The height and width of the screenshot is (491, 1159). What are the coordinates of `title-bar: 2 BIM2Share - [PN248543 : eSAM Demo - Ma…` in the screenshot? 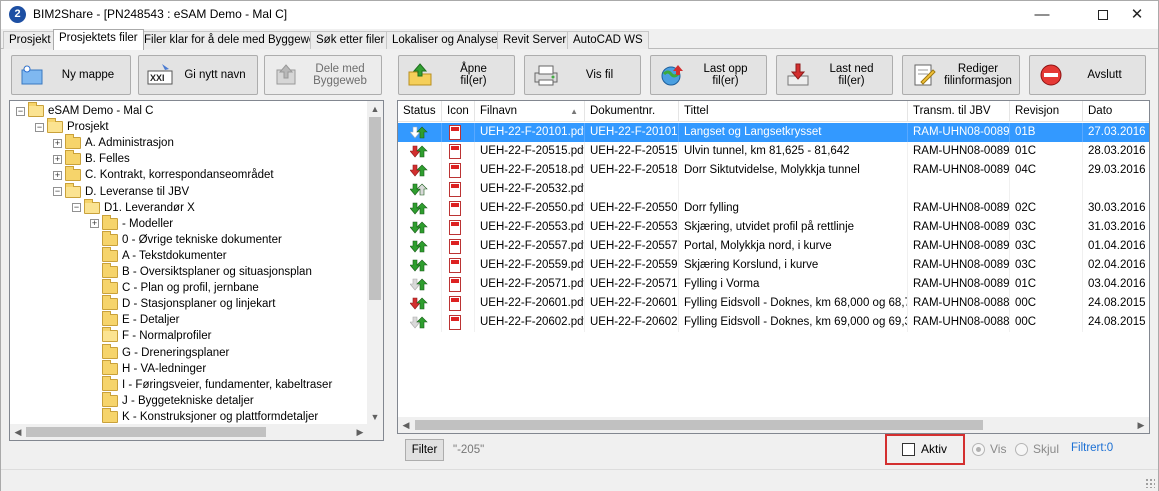 It's located at (579, 15).